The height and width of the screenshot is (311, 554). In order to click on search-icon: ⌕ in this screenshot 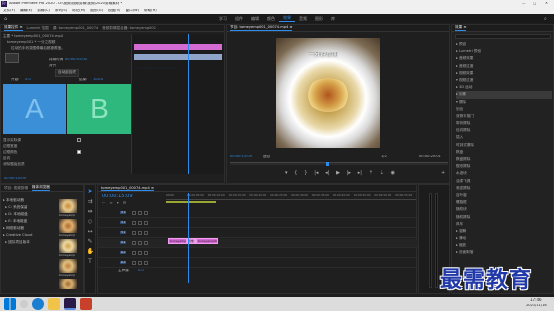, I will do `click(545, 19)`.